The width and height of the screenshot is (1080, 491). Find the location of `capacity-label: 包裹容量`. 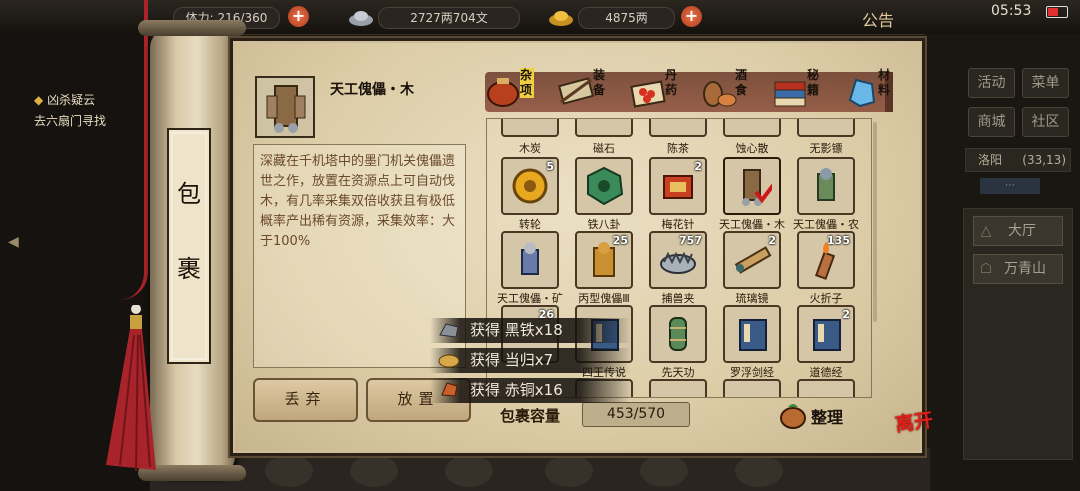

capacity-label: 包裹容量 is located at coordinates (530, 416).